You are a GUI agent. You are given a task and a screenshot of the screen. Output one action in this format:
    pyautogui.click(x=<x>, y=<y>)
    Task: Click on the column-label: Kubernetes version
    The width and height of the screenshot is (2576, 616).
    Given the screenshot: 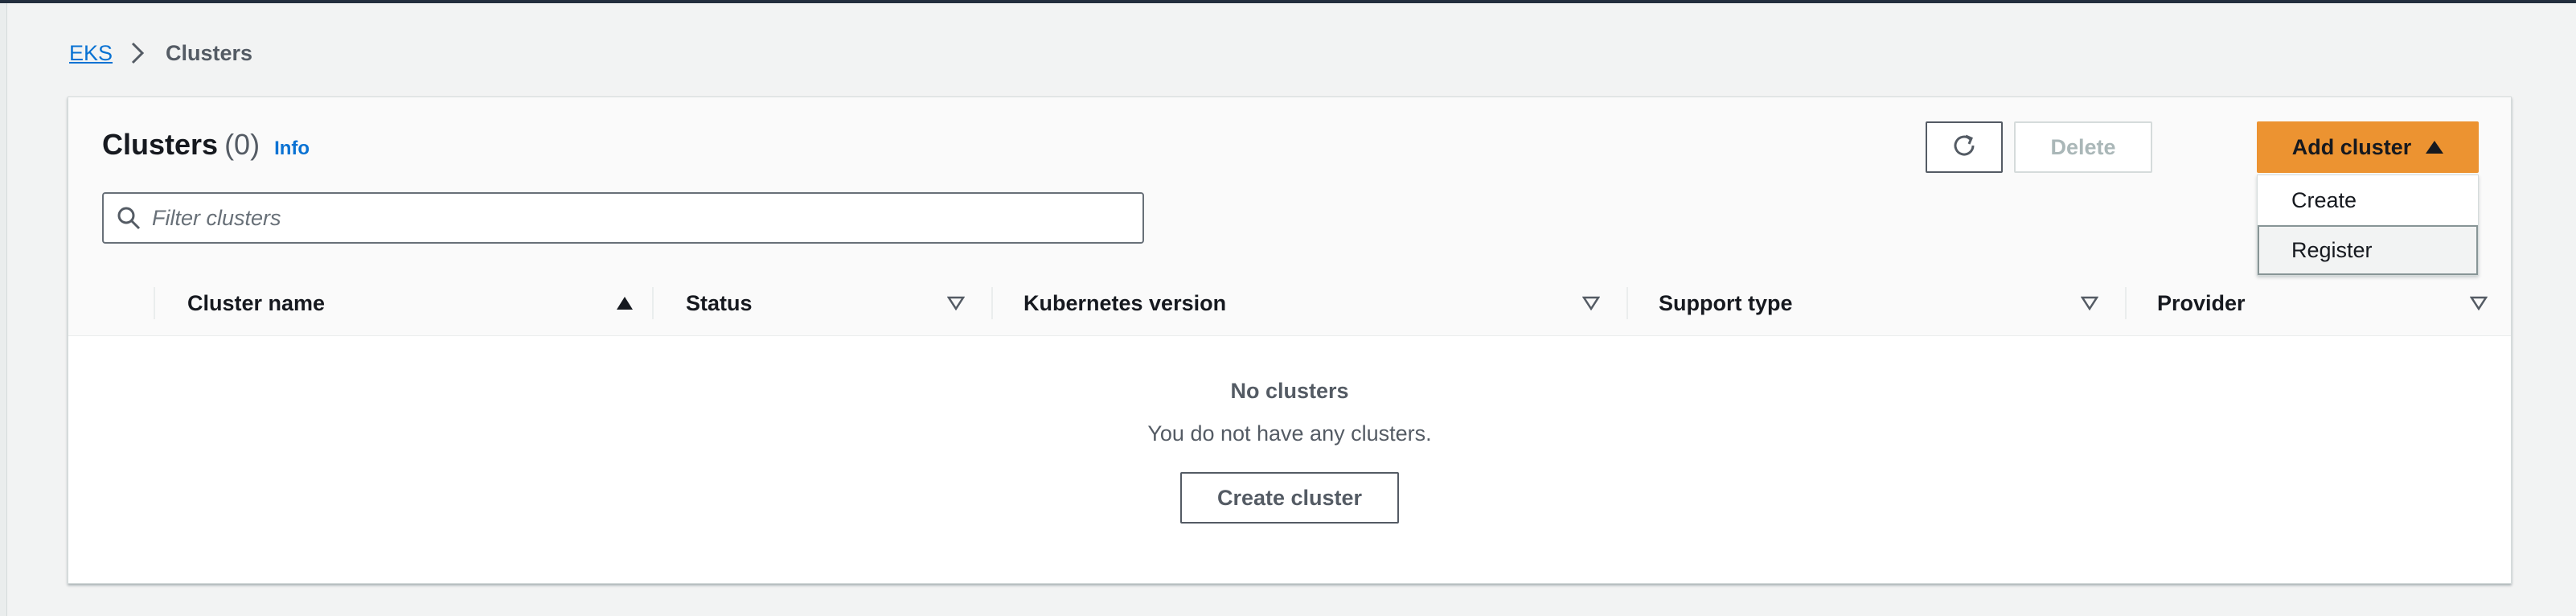 What is the action you would take?
    pyautogui.click(x=1125, y=302)
    